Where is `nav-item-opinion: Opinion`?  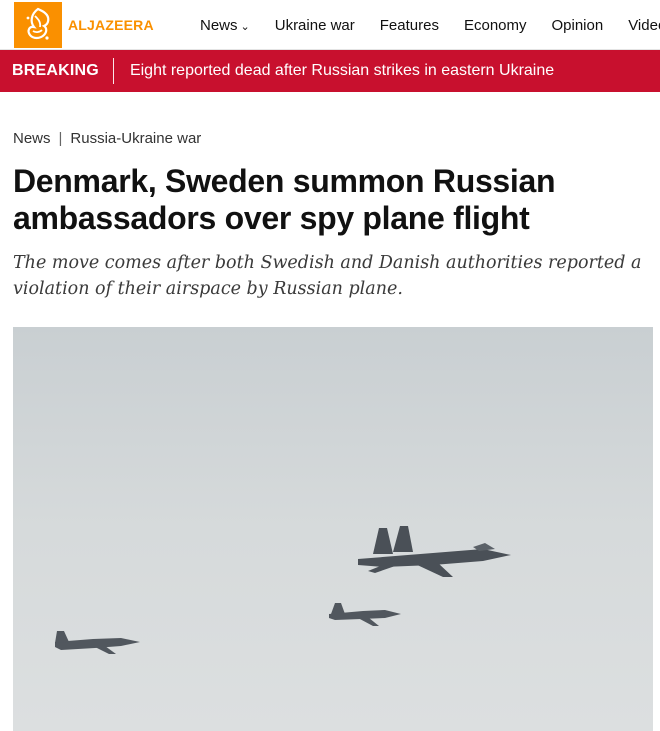 nav-item-opinion: Opinion is located at coordinates (578, 25).